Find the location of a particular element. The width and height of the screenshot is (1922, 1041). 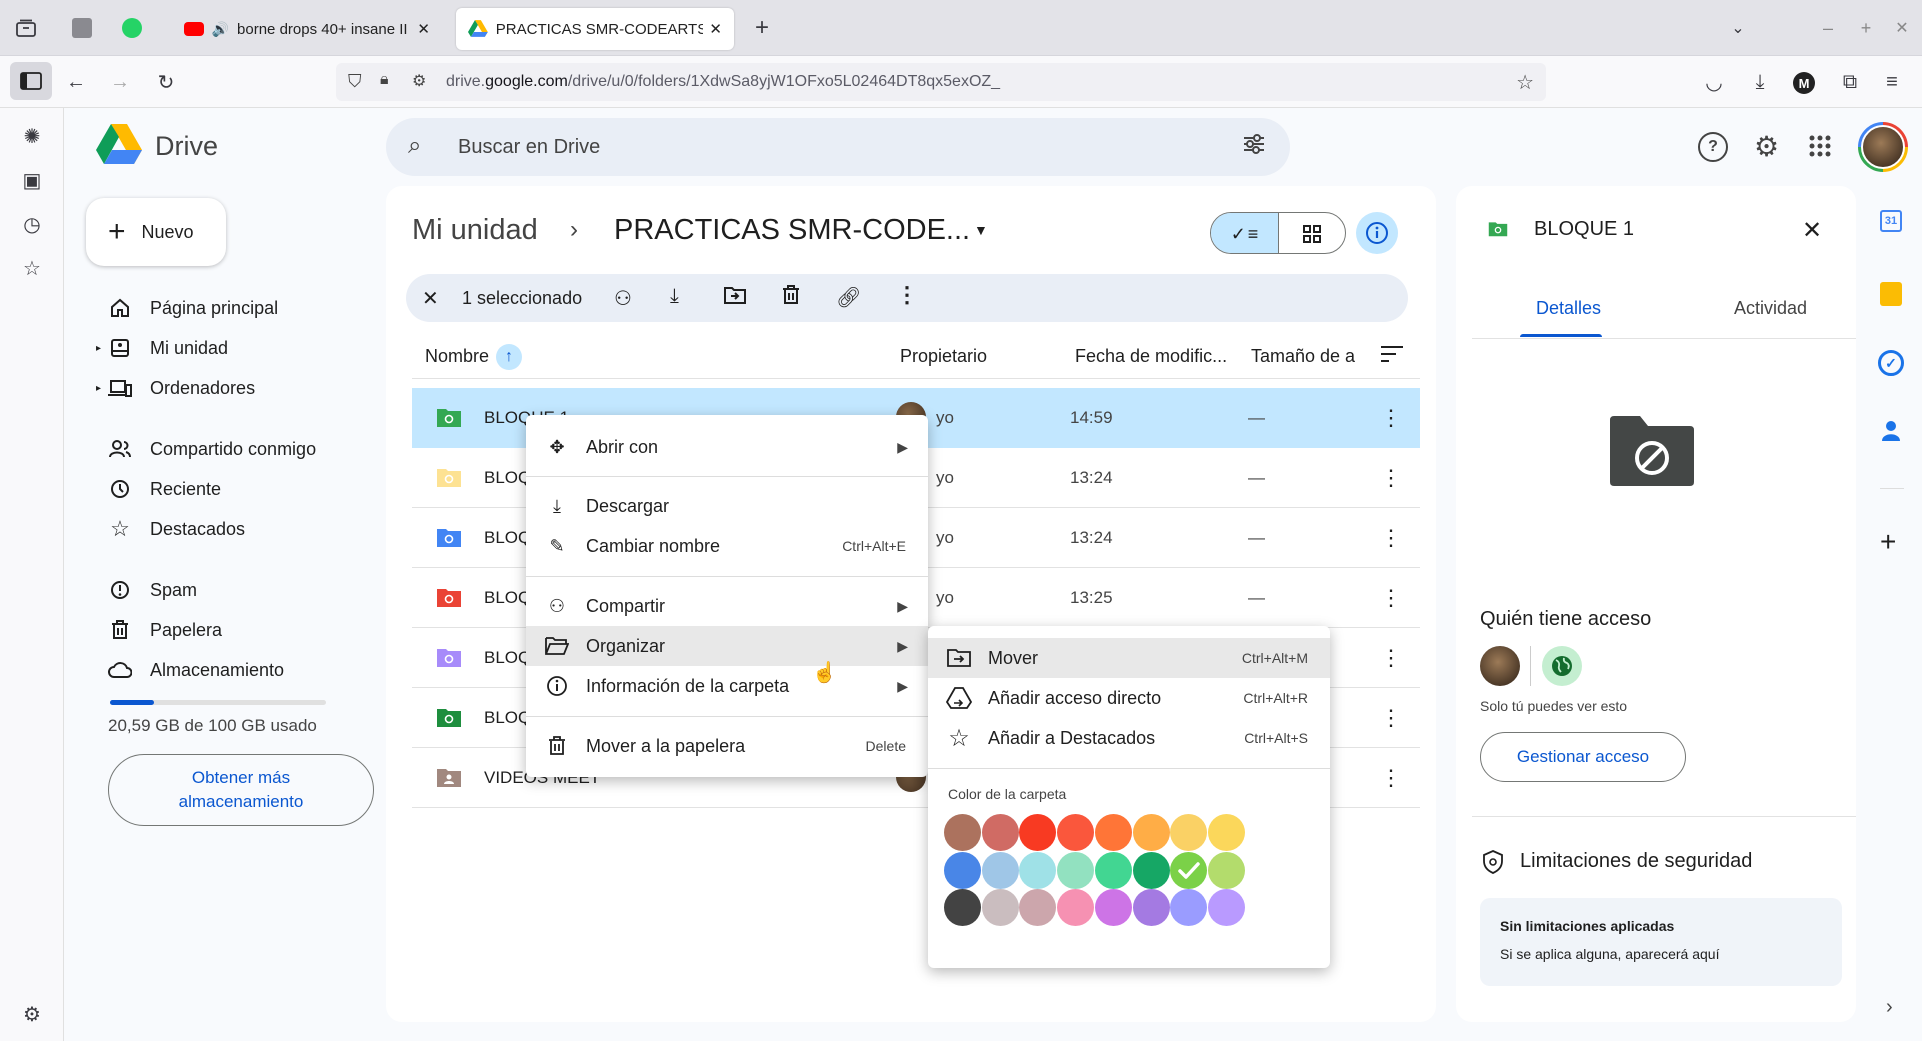

drive-logo is located at coordinates (119, 144).